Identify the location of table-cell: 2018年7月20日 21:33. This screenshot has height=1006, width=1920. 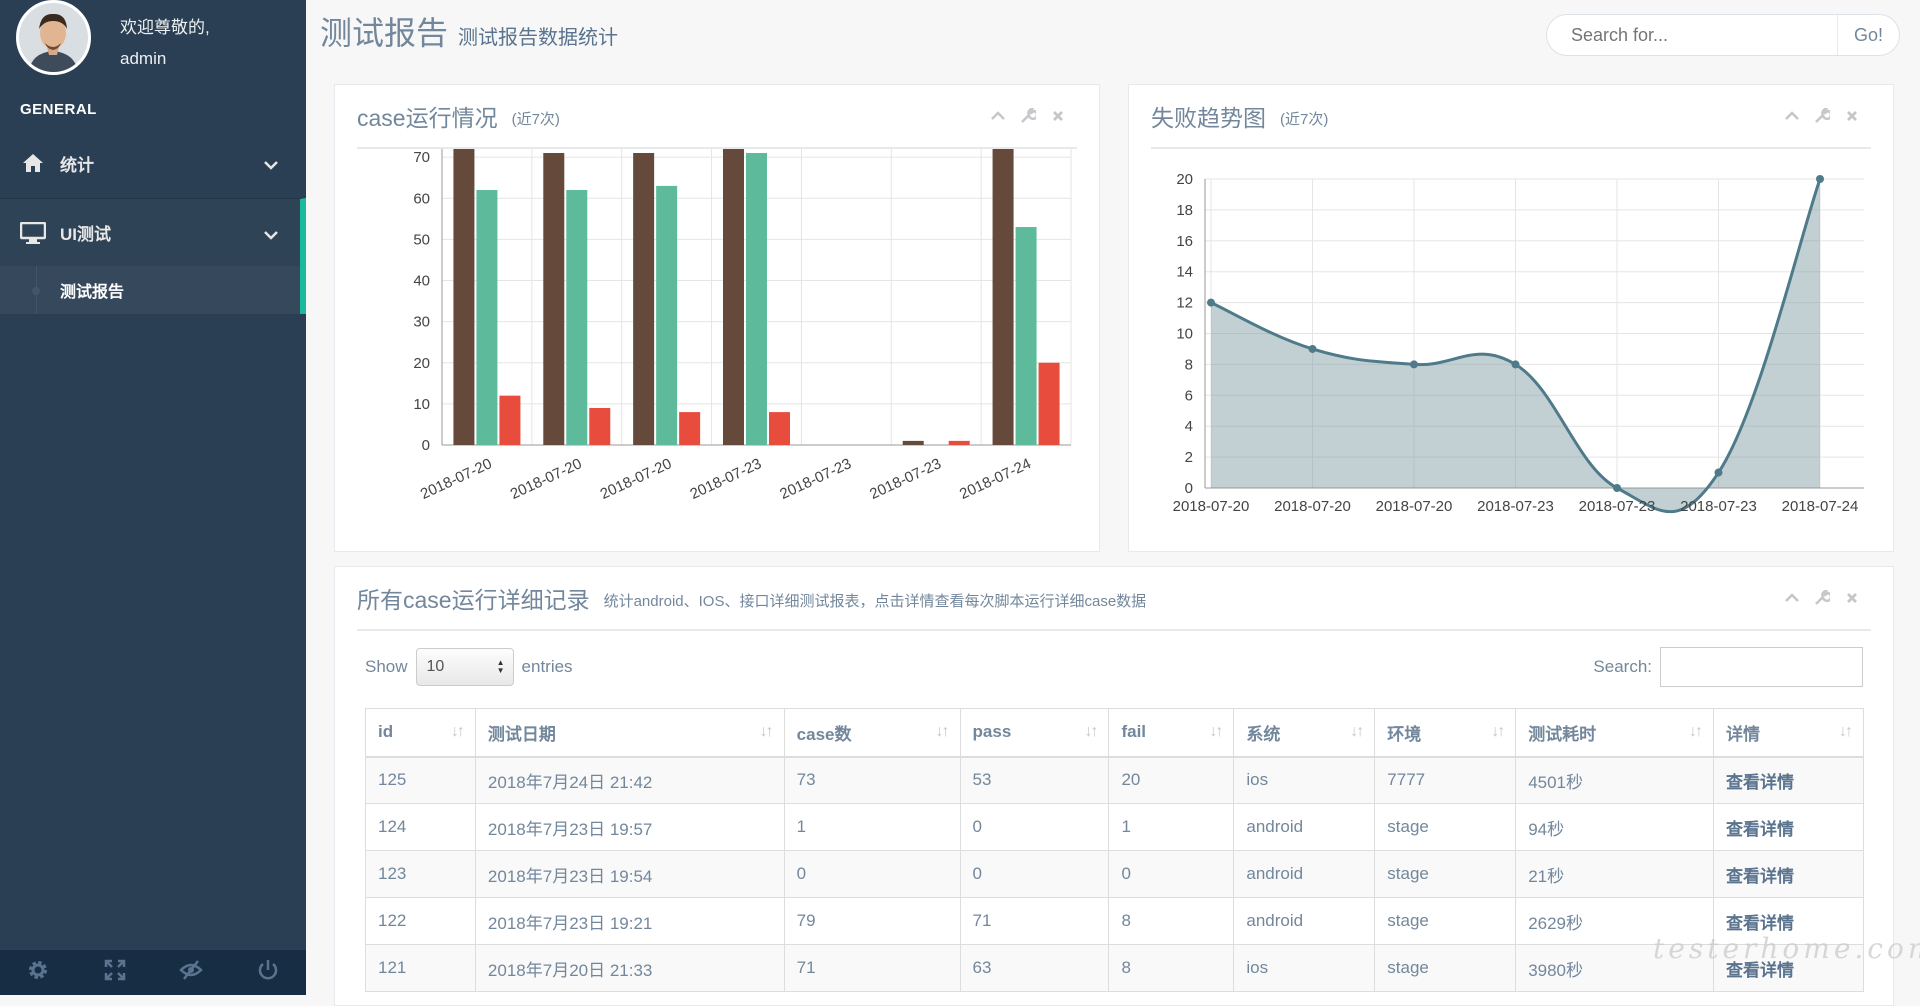
(629, 968).